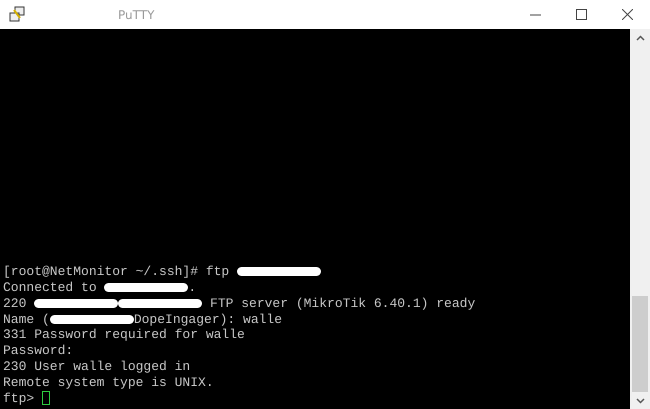 The image size is (650, 409). I want to click on terminal-text: 230 User walle logged in, so click(96, 366).